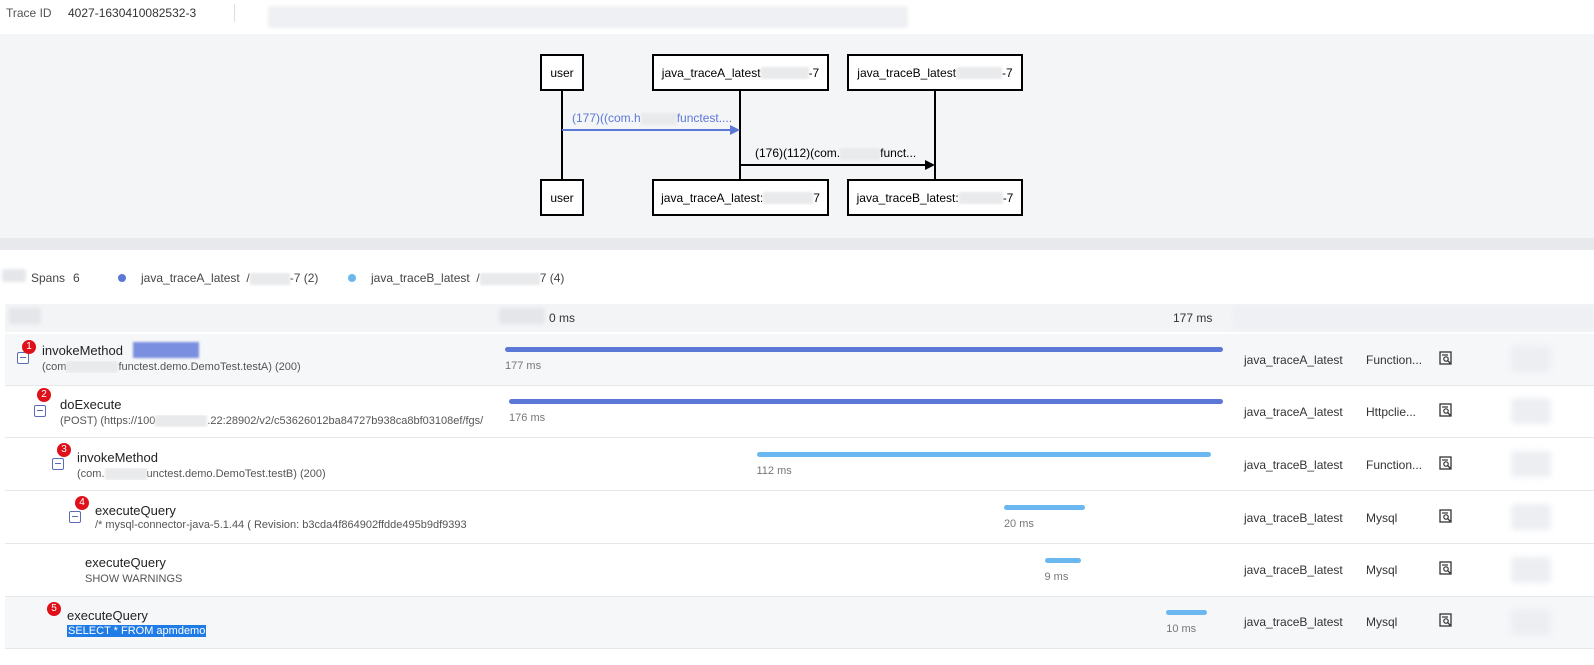  I want to click on legend-dot-trace-b, so click(352, 278).